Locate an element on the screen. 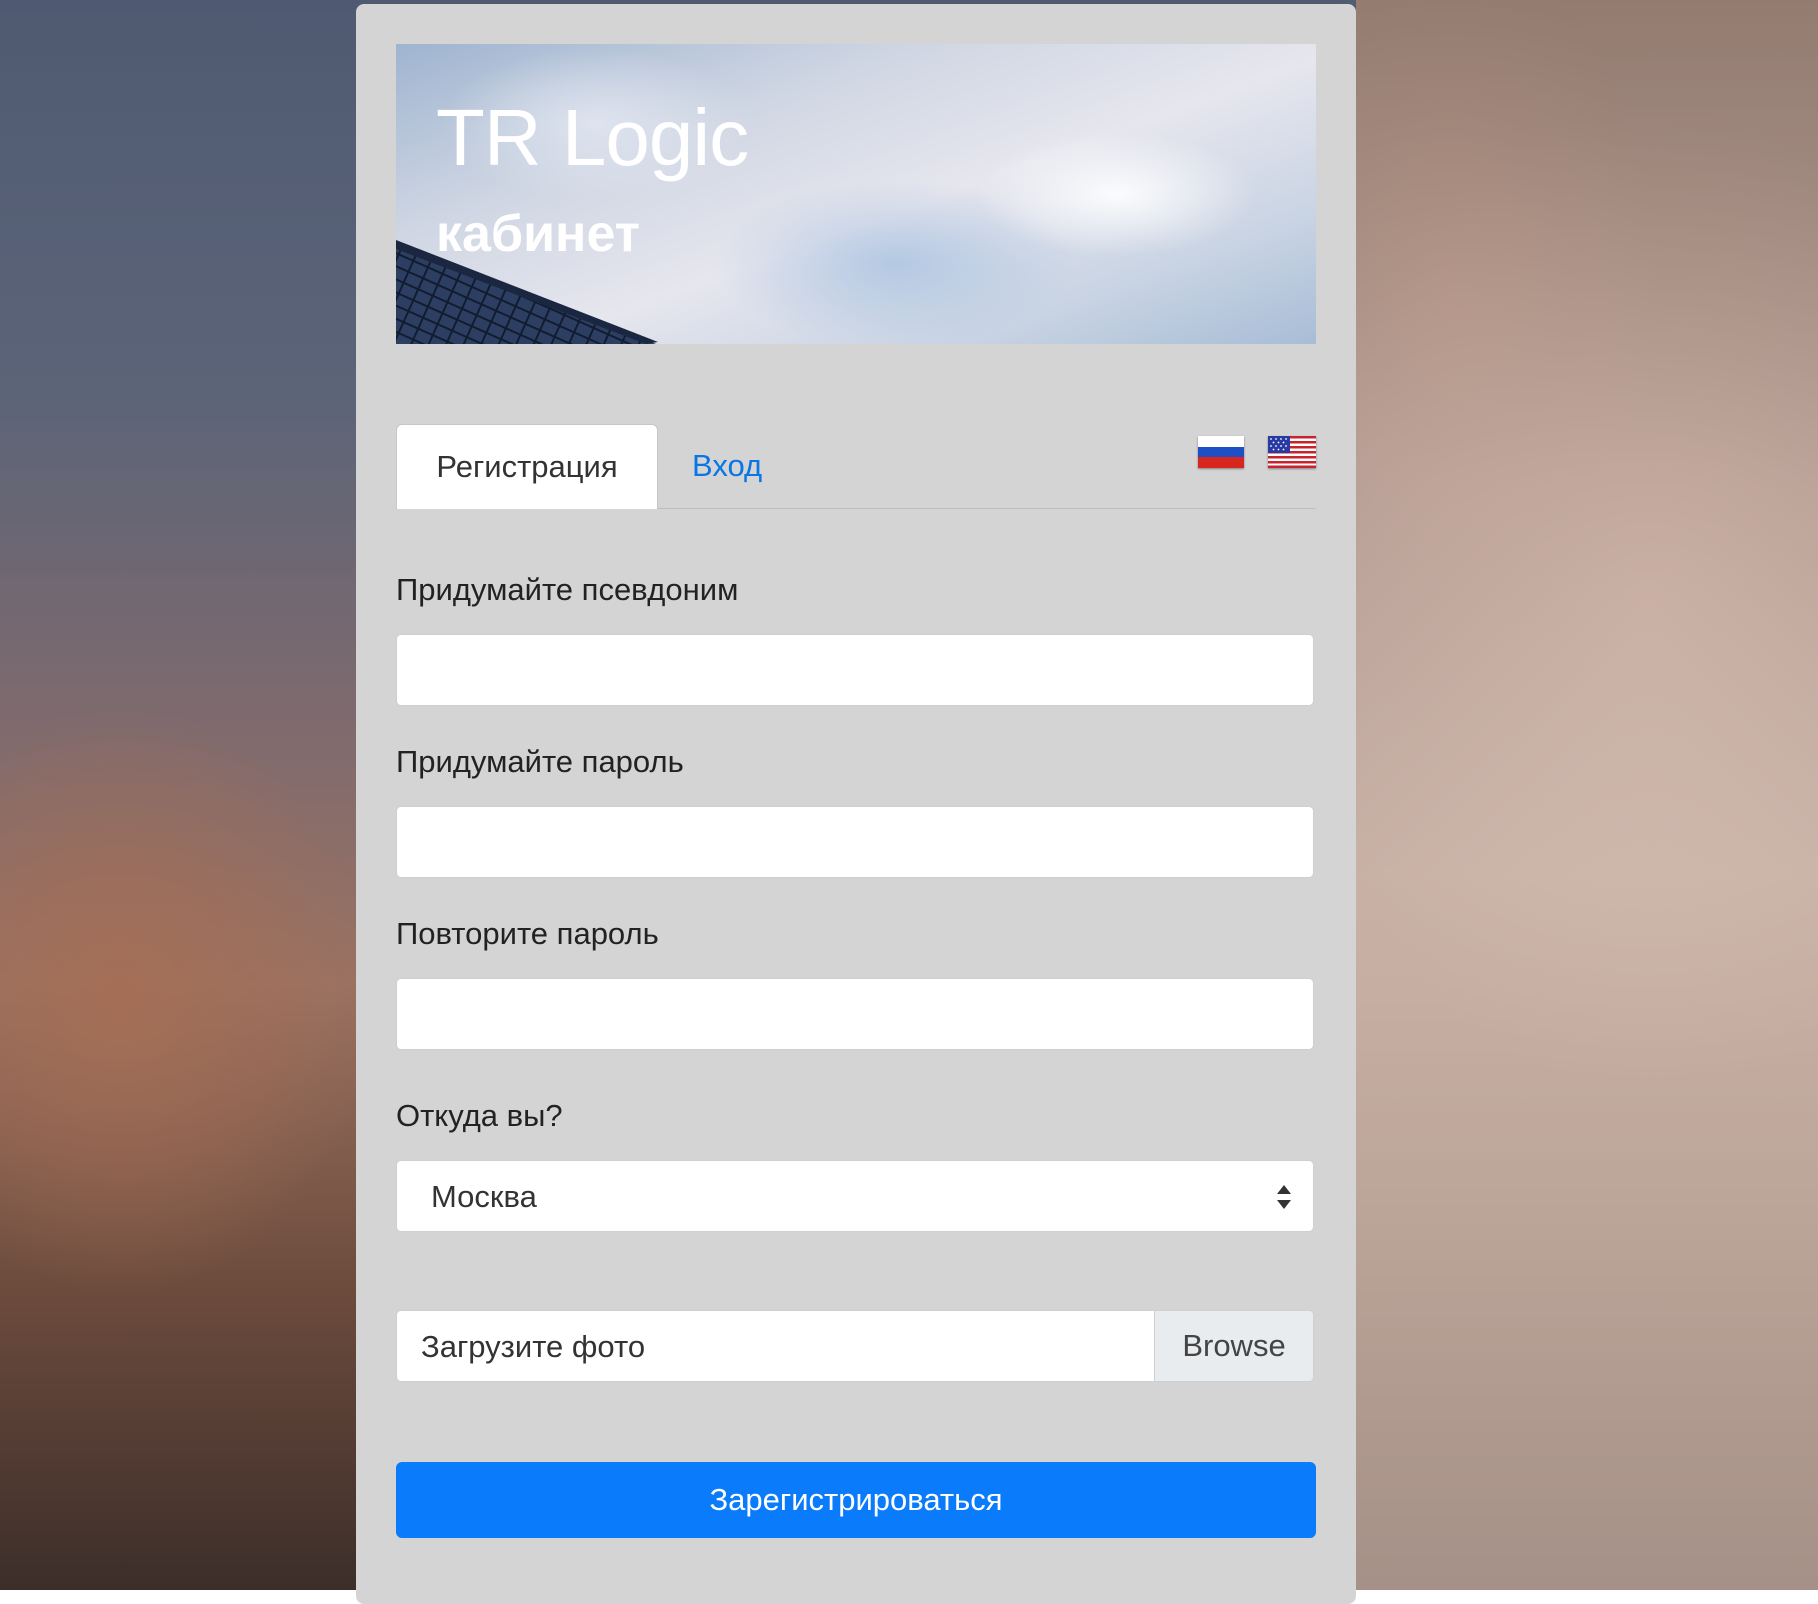 The height and width of the screenshot is (1604, 1818). us-flag-icon is located at coordinates (1292, 452).